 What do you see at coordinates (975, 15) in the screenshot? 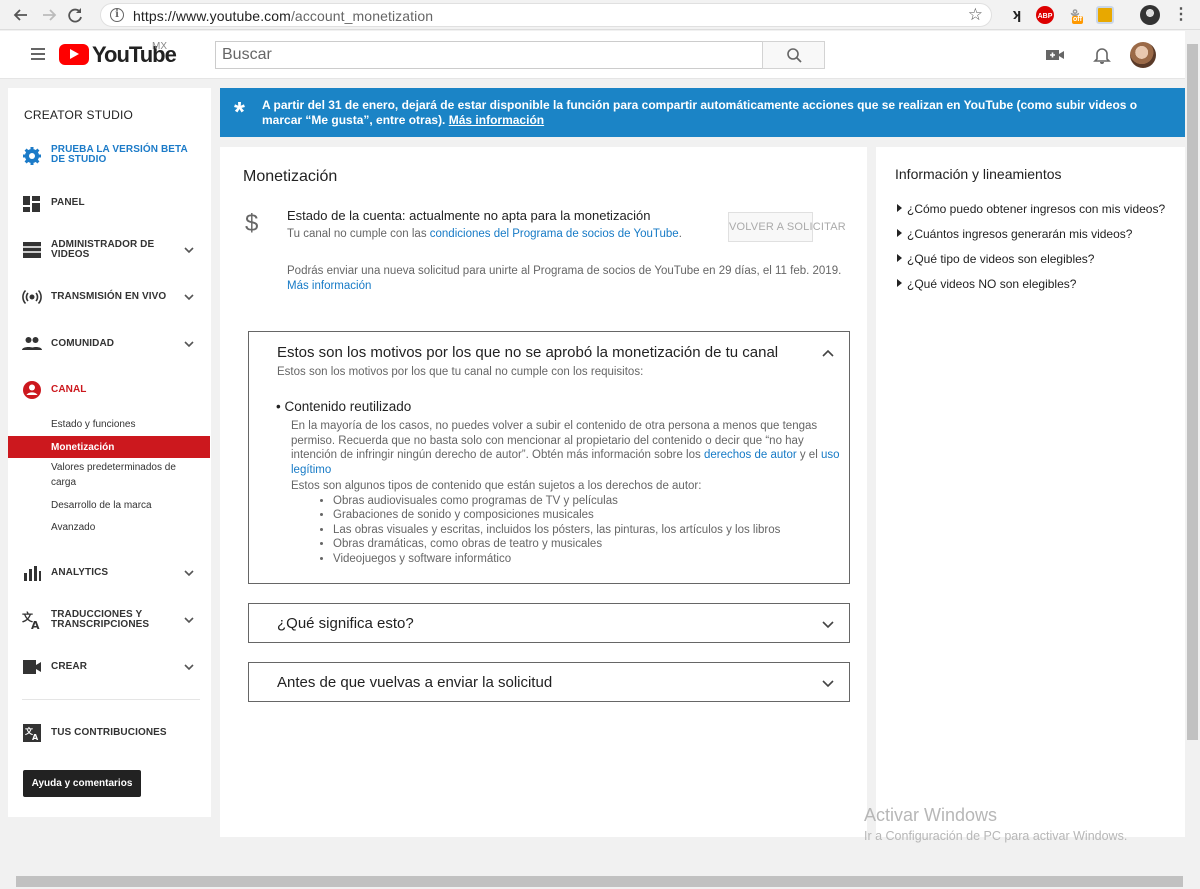
I see `bookmark-star-icon: ☆` at bounding box center [975, 15].